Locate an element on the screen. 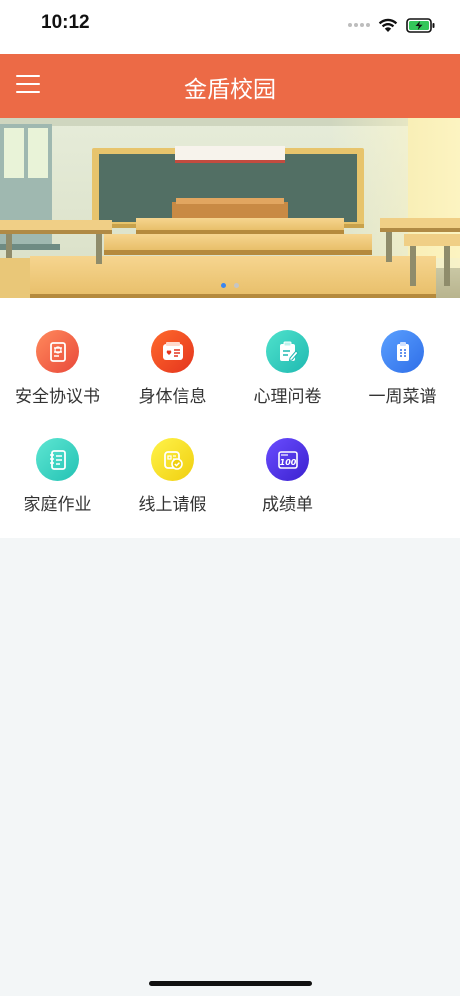 This screenshot has height=996, width=460. grid-item-label: 线上请假 is located at coordinates (172, 505).